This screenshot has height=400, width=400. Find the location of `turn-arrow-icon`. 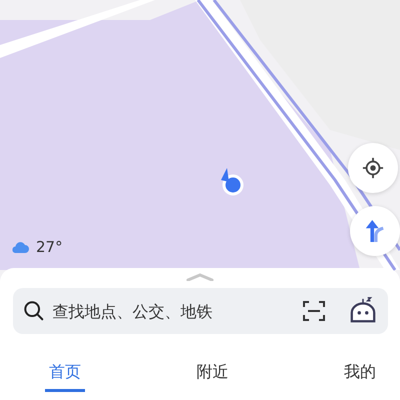

turn-arrow-icon is located at coordinates (375, 231).